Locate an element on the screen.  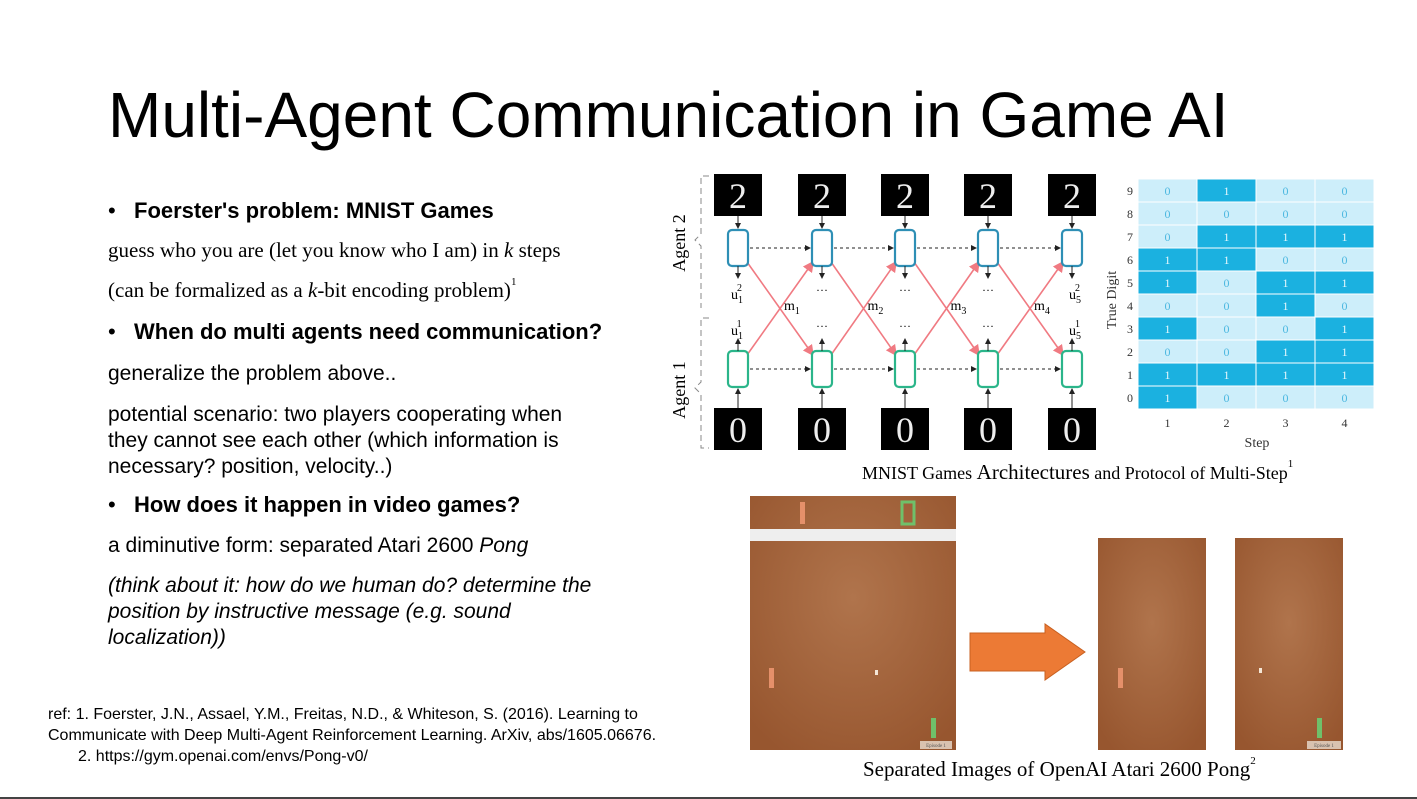
u-right-bottom: u51 is located at coordinates (1075, 330).